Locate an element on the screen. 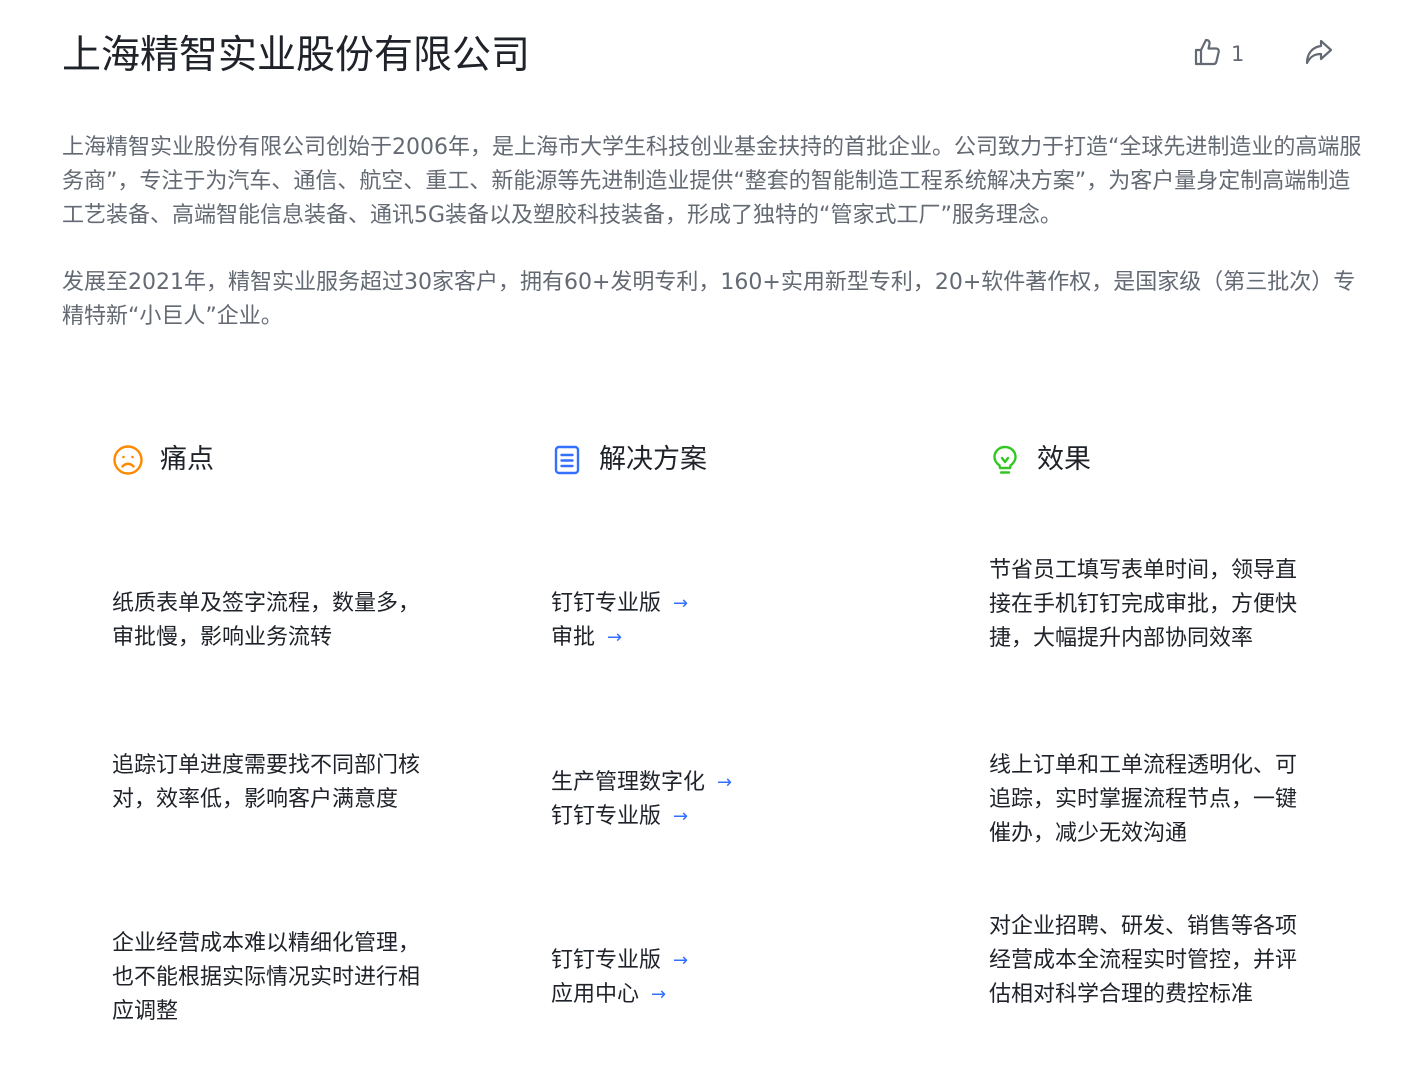  solution-link: 审批 → is located at coordinates (681, 638).